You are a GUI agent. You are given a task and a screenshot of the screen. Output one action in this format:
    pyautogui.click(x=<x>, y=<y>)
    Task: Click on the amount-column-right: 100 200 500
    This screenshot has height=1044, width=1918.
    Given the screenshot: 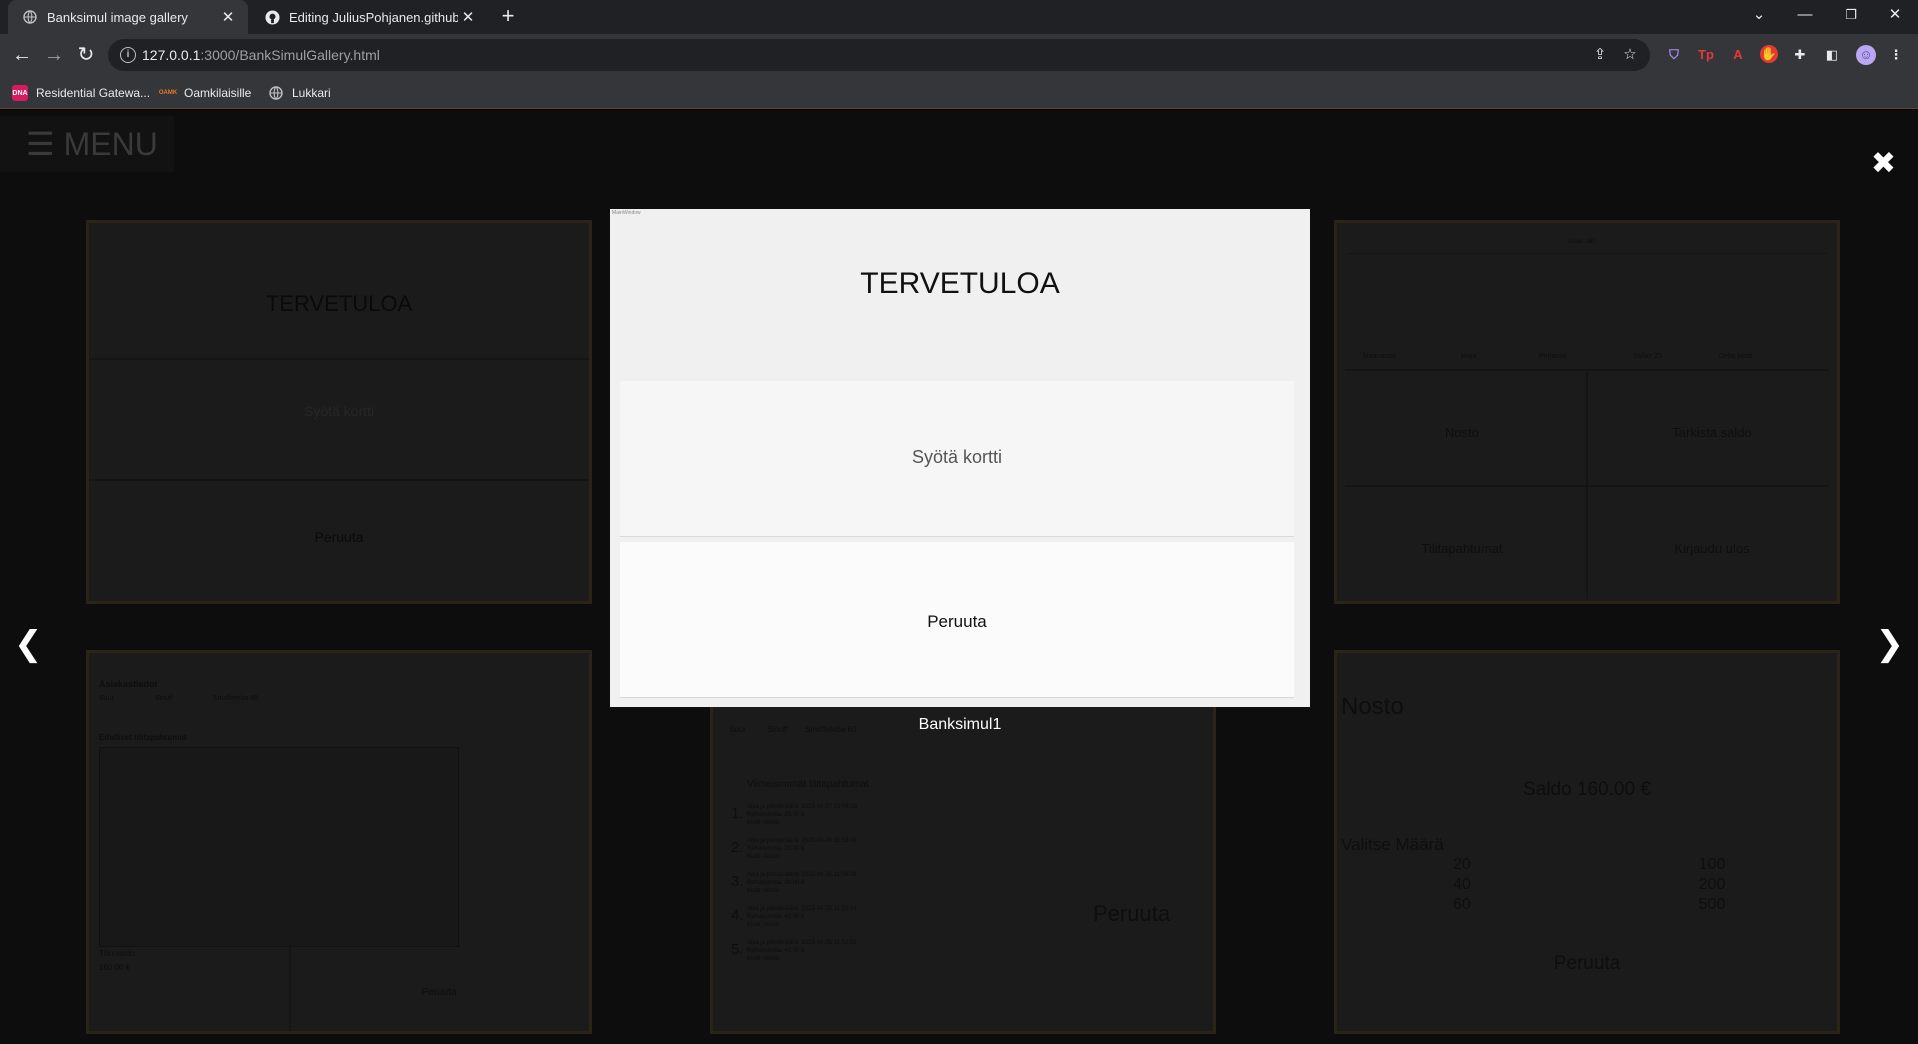 What is the action you would take?
    pyautogui.click(x=1712, y=884)
    